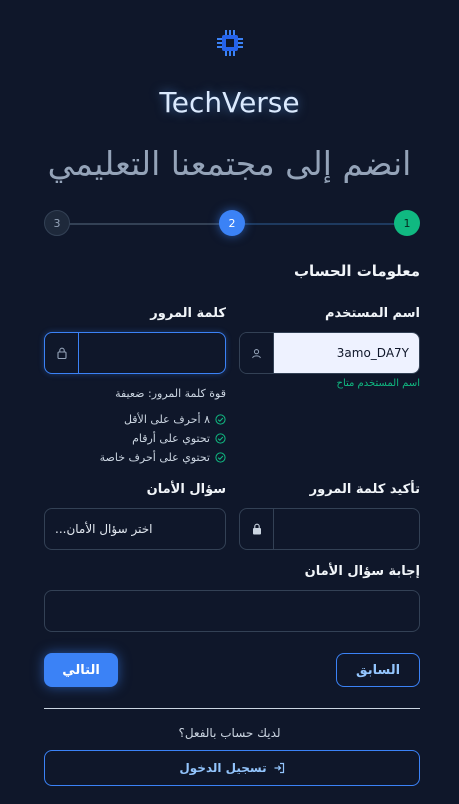  What do you see at coordinates (378, 670) in the screenshot?
I see `previous-button: السابق` at bounding box center [378, 670].